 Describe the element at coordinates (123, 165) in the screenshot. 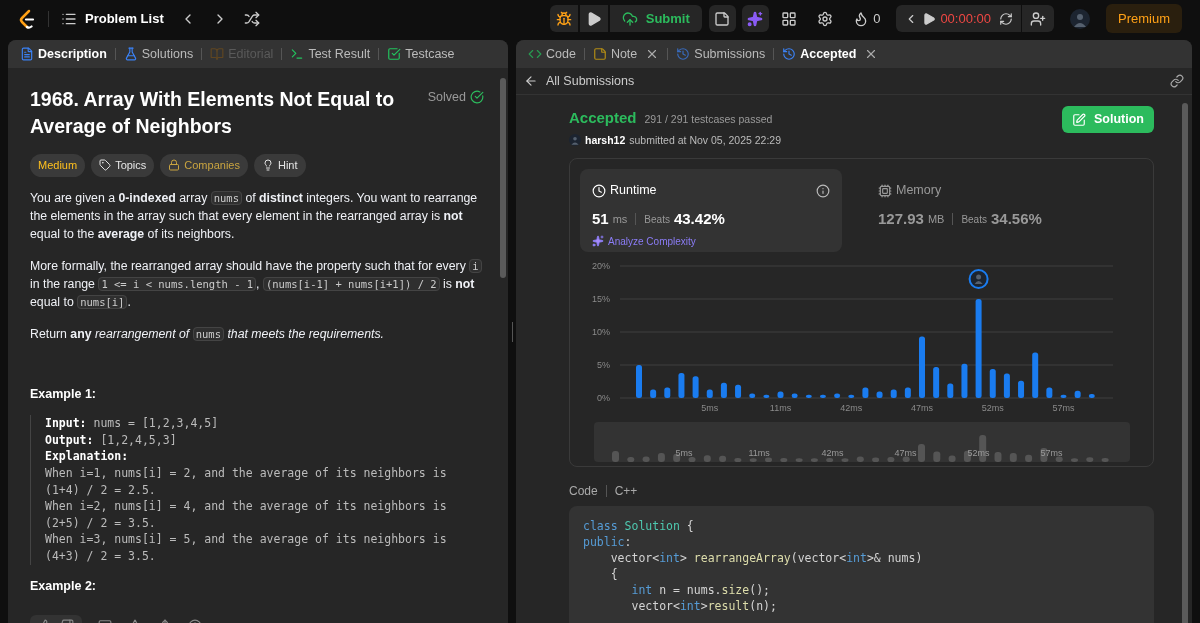

I see `tag-button: Topics` at that location.